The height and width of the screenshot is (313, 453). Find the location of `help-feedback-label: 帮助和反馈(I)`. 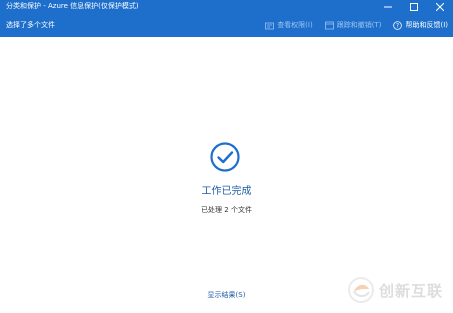

help-feedback-label: 帮助和反馈(I) is located at coordinates (426, 25).